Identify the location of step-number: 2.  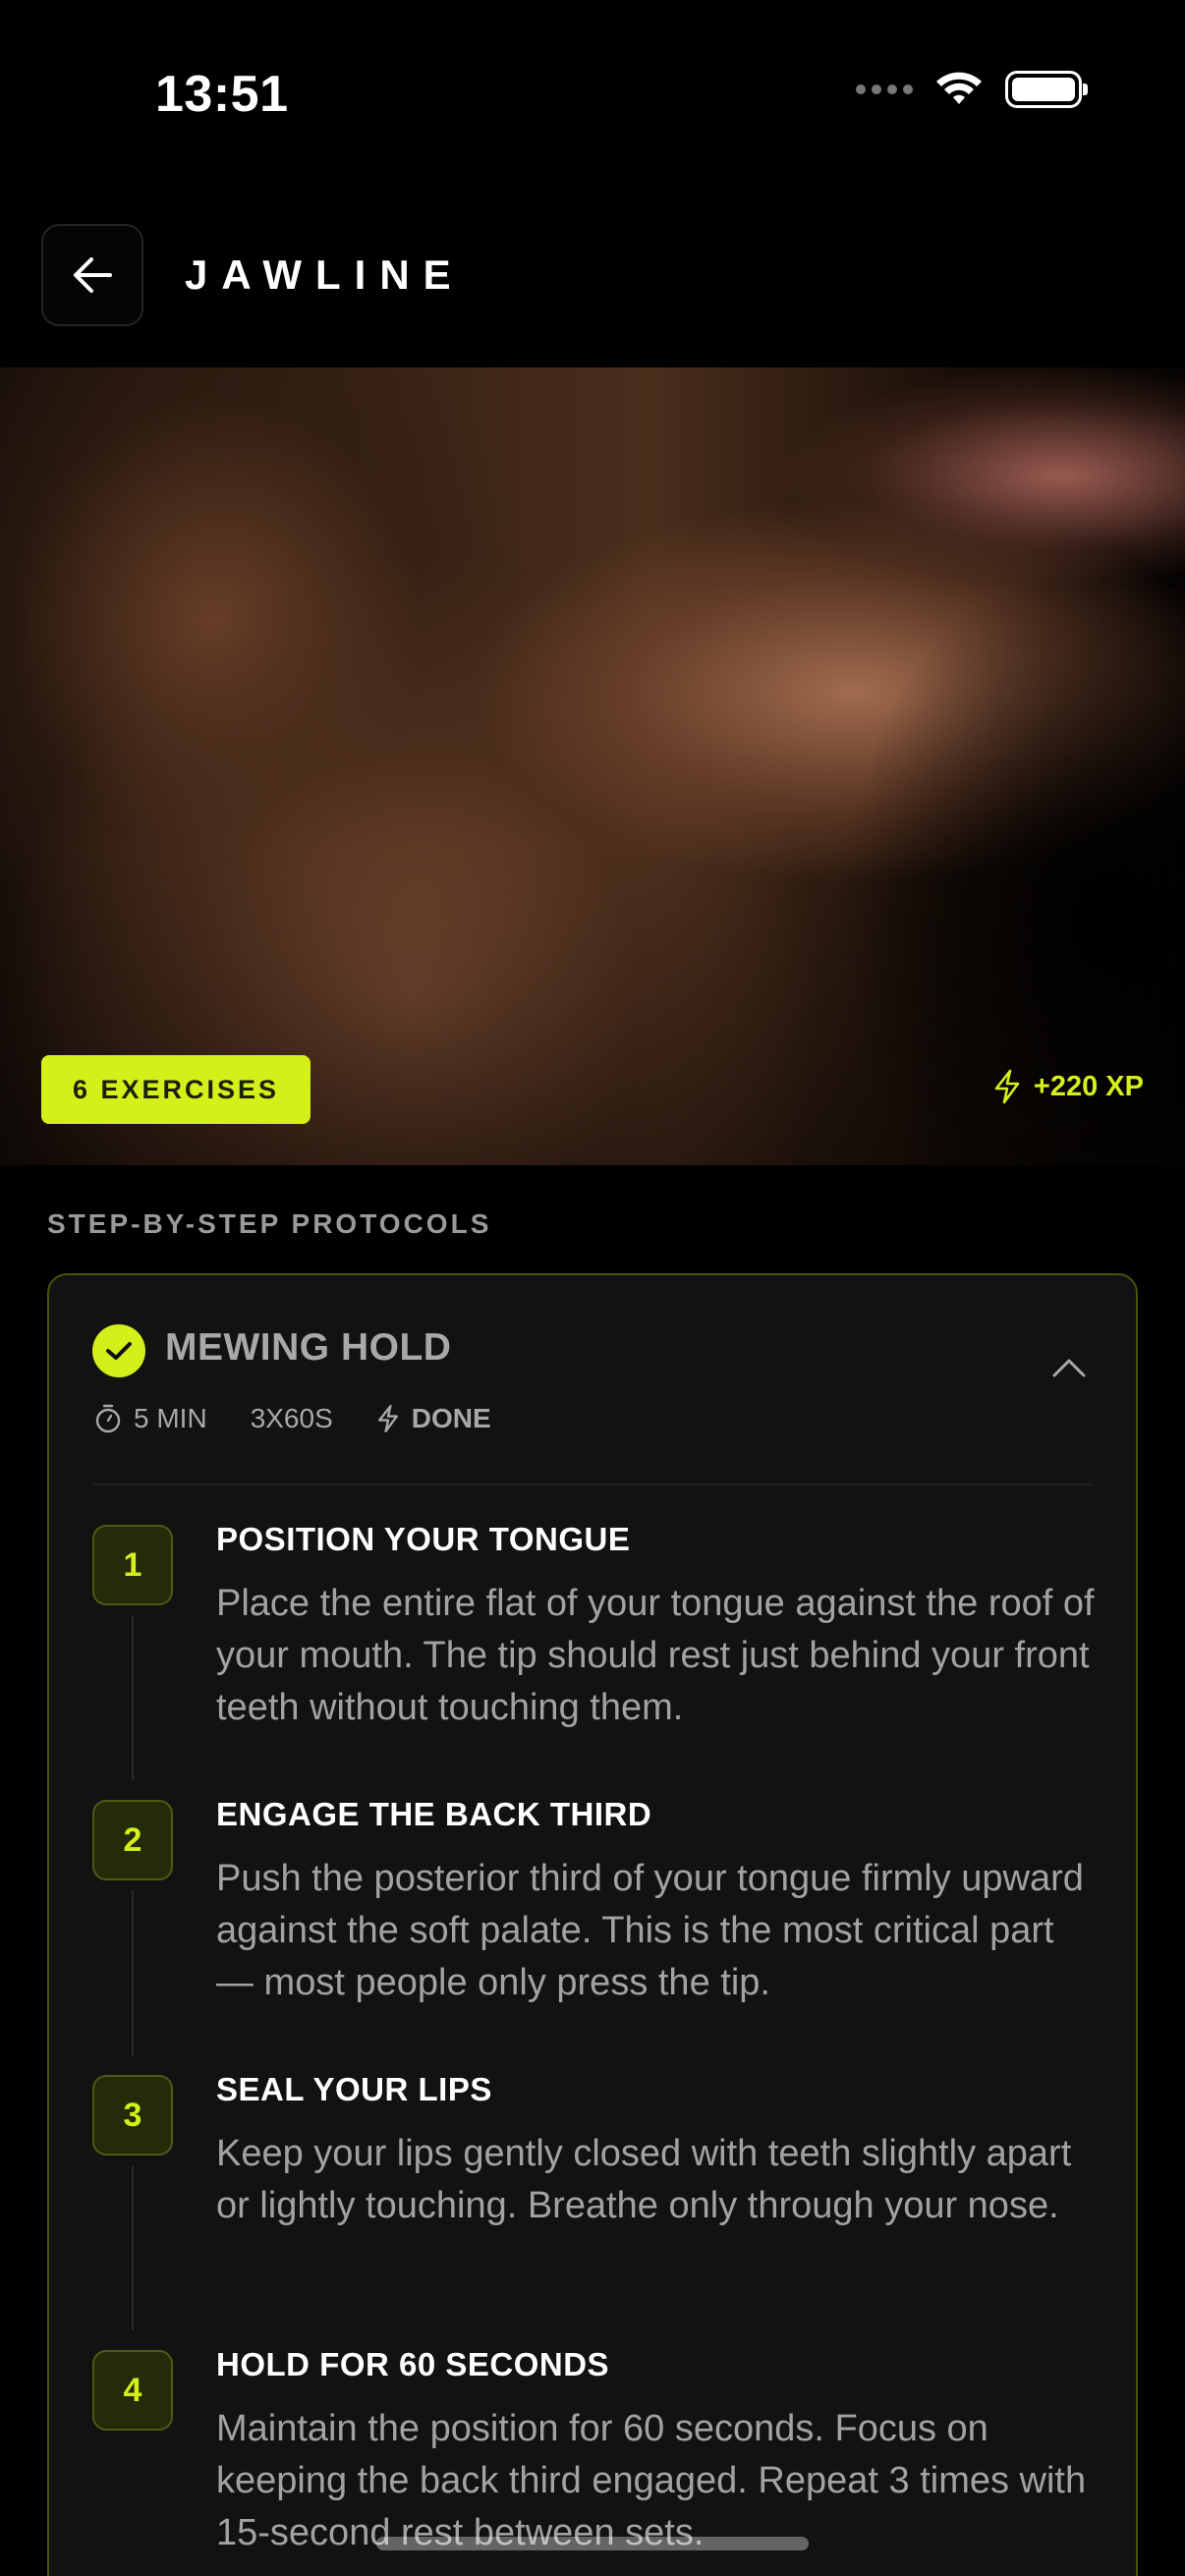
(133, 1840).